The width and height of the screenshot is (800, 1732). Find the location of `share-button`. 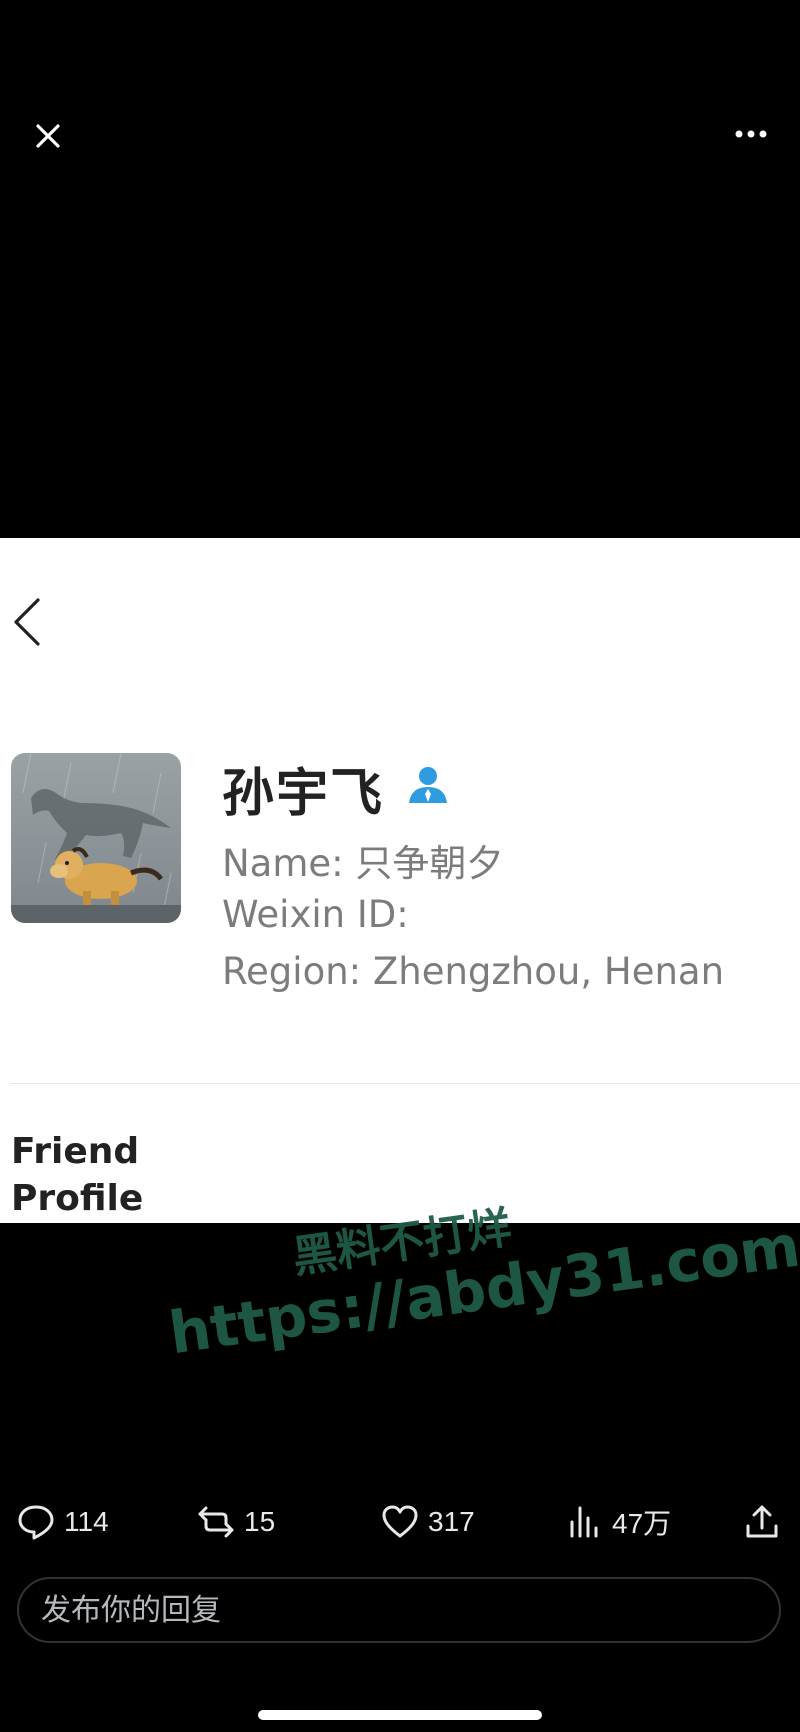

share-button is located at coordinates (762, 1522).